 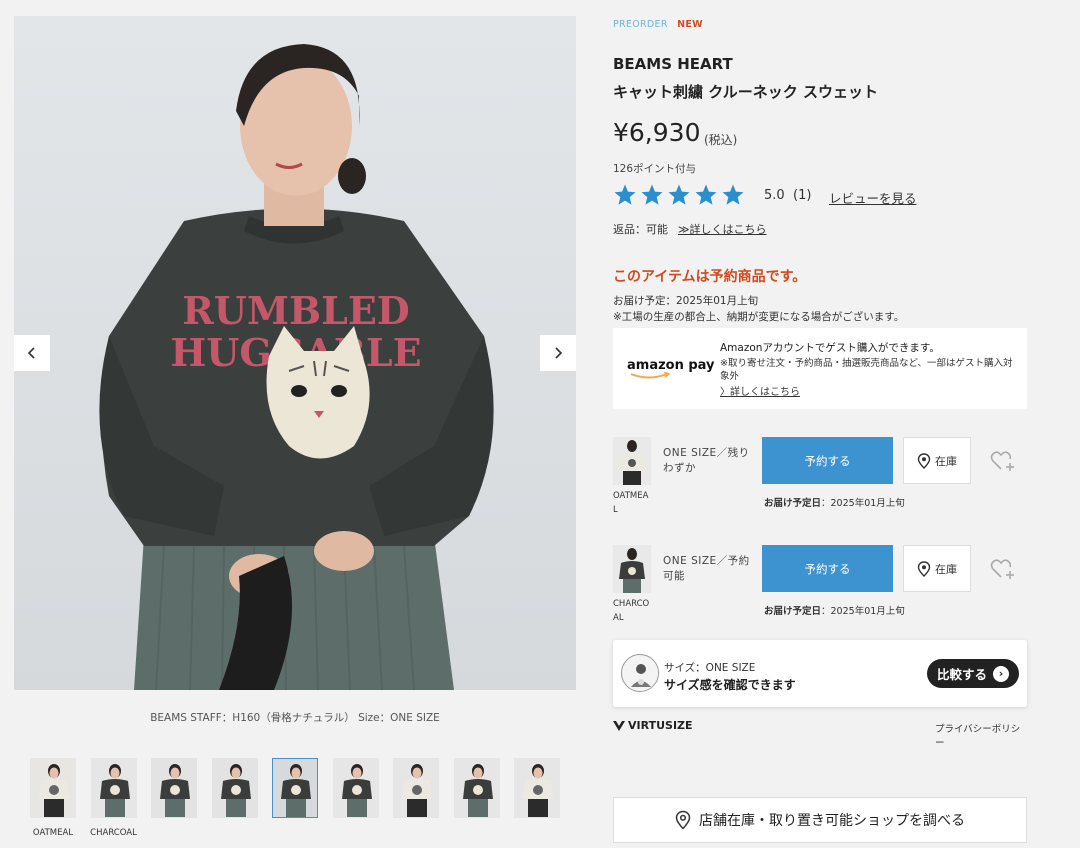 What do you see at coordinates (706, 568) in the screenshot?
I see `variant-size-status: ONE SIZE／予約可能` at bounding box center [706, 568].